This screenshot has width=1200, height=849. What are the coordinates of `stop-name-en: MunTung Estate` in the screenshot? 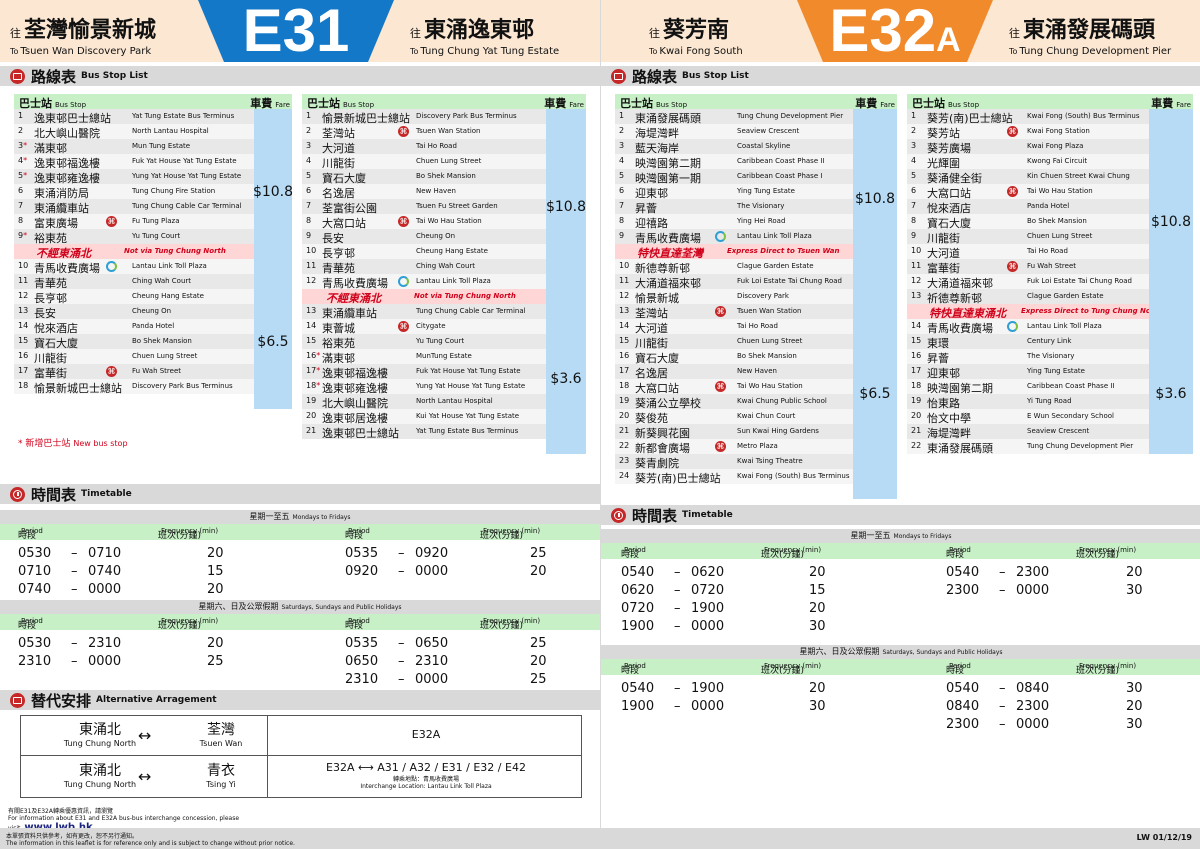 It's located at (444, 356).